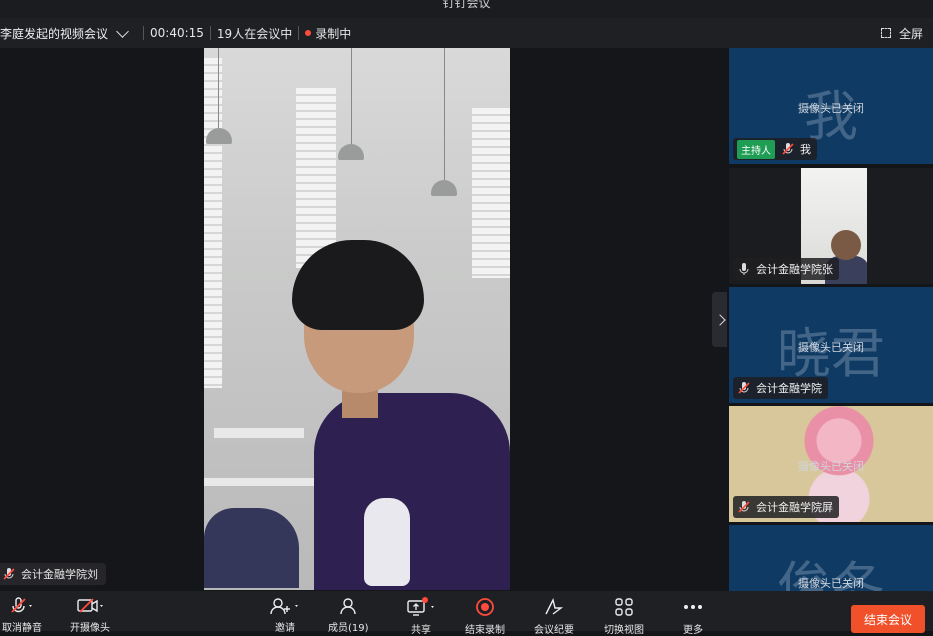  What do you see at coordinates (284, 606) in the screenshot?
I see `add-person-icon` at bounding box center [284, 606].